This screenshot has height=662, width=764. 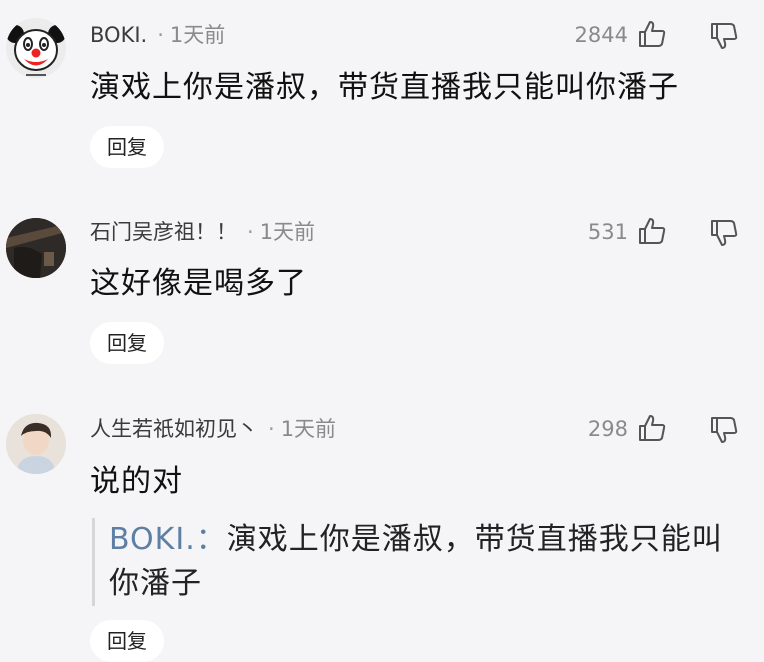 What do you see at coordinates (174, 429) in the screenshot?
I see `username-text: 人生若祇如初见丶` at bounding box center [174, 429].